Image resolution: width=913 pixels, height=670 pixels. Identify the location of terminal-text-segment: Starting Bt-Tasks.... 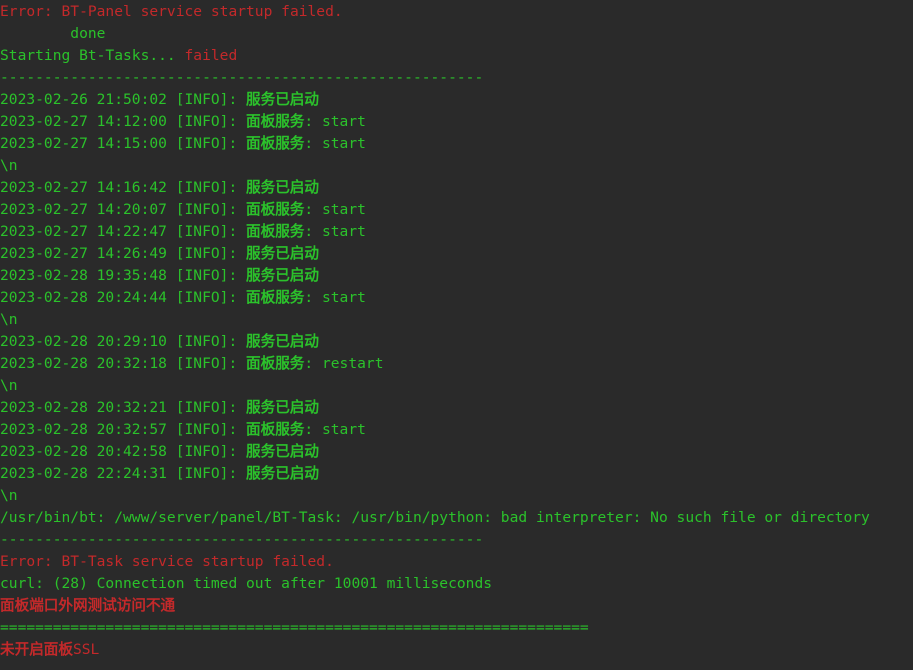
(92, 55).